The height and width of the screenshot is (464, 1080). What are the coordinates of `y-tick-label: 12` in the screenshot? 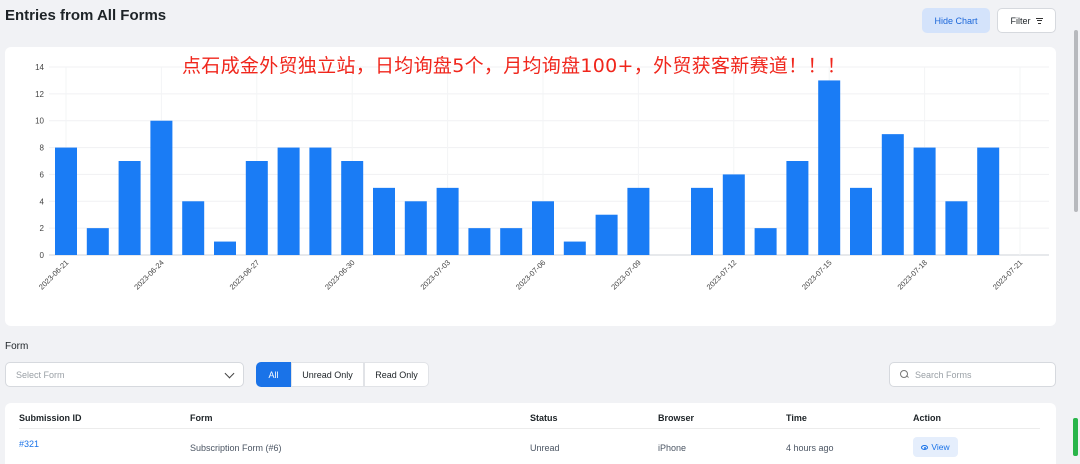 It's located at (39, 94).